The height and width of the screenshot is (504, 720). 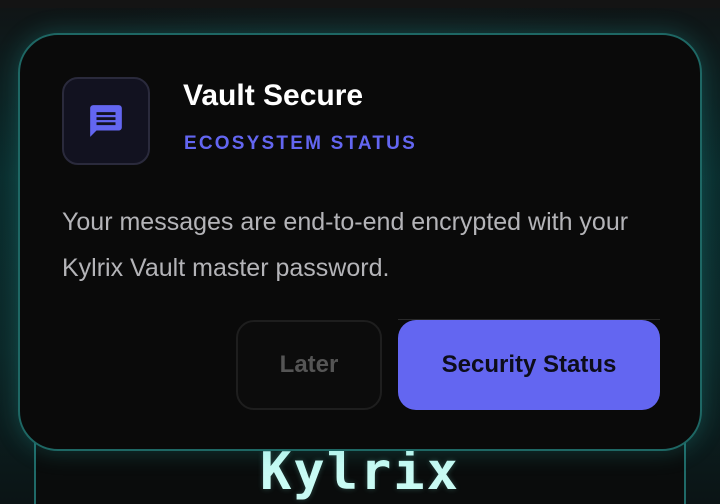 I want to click on later-button: Later, so click(x=309, y=365).